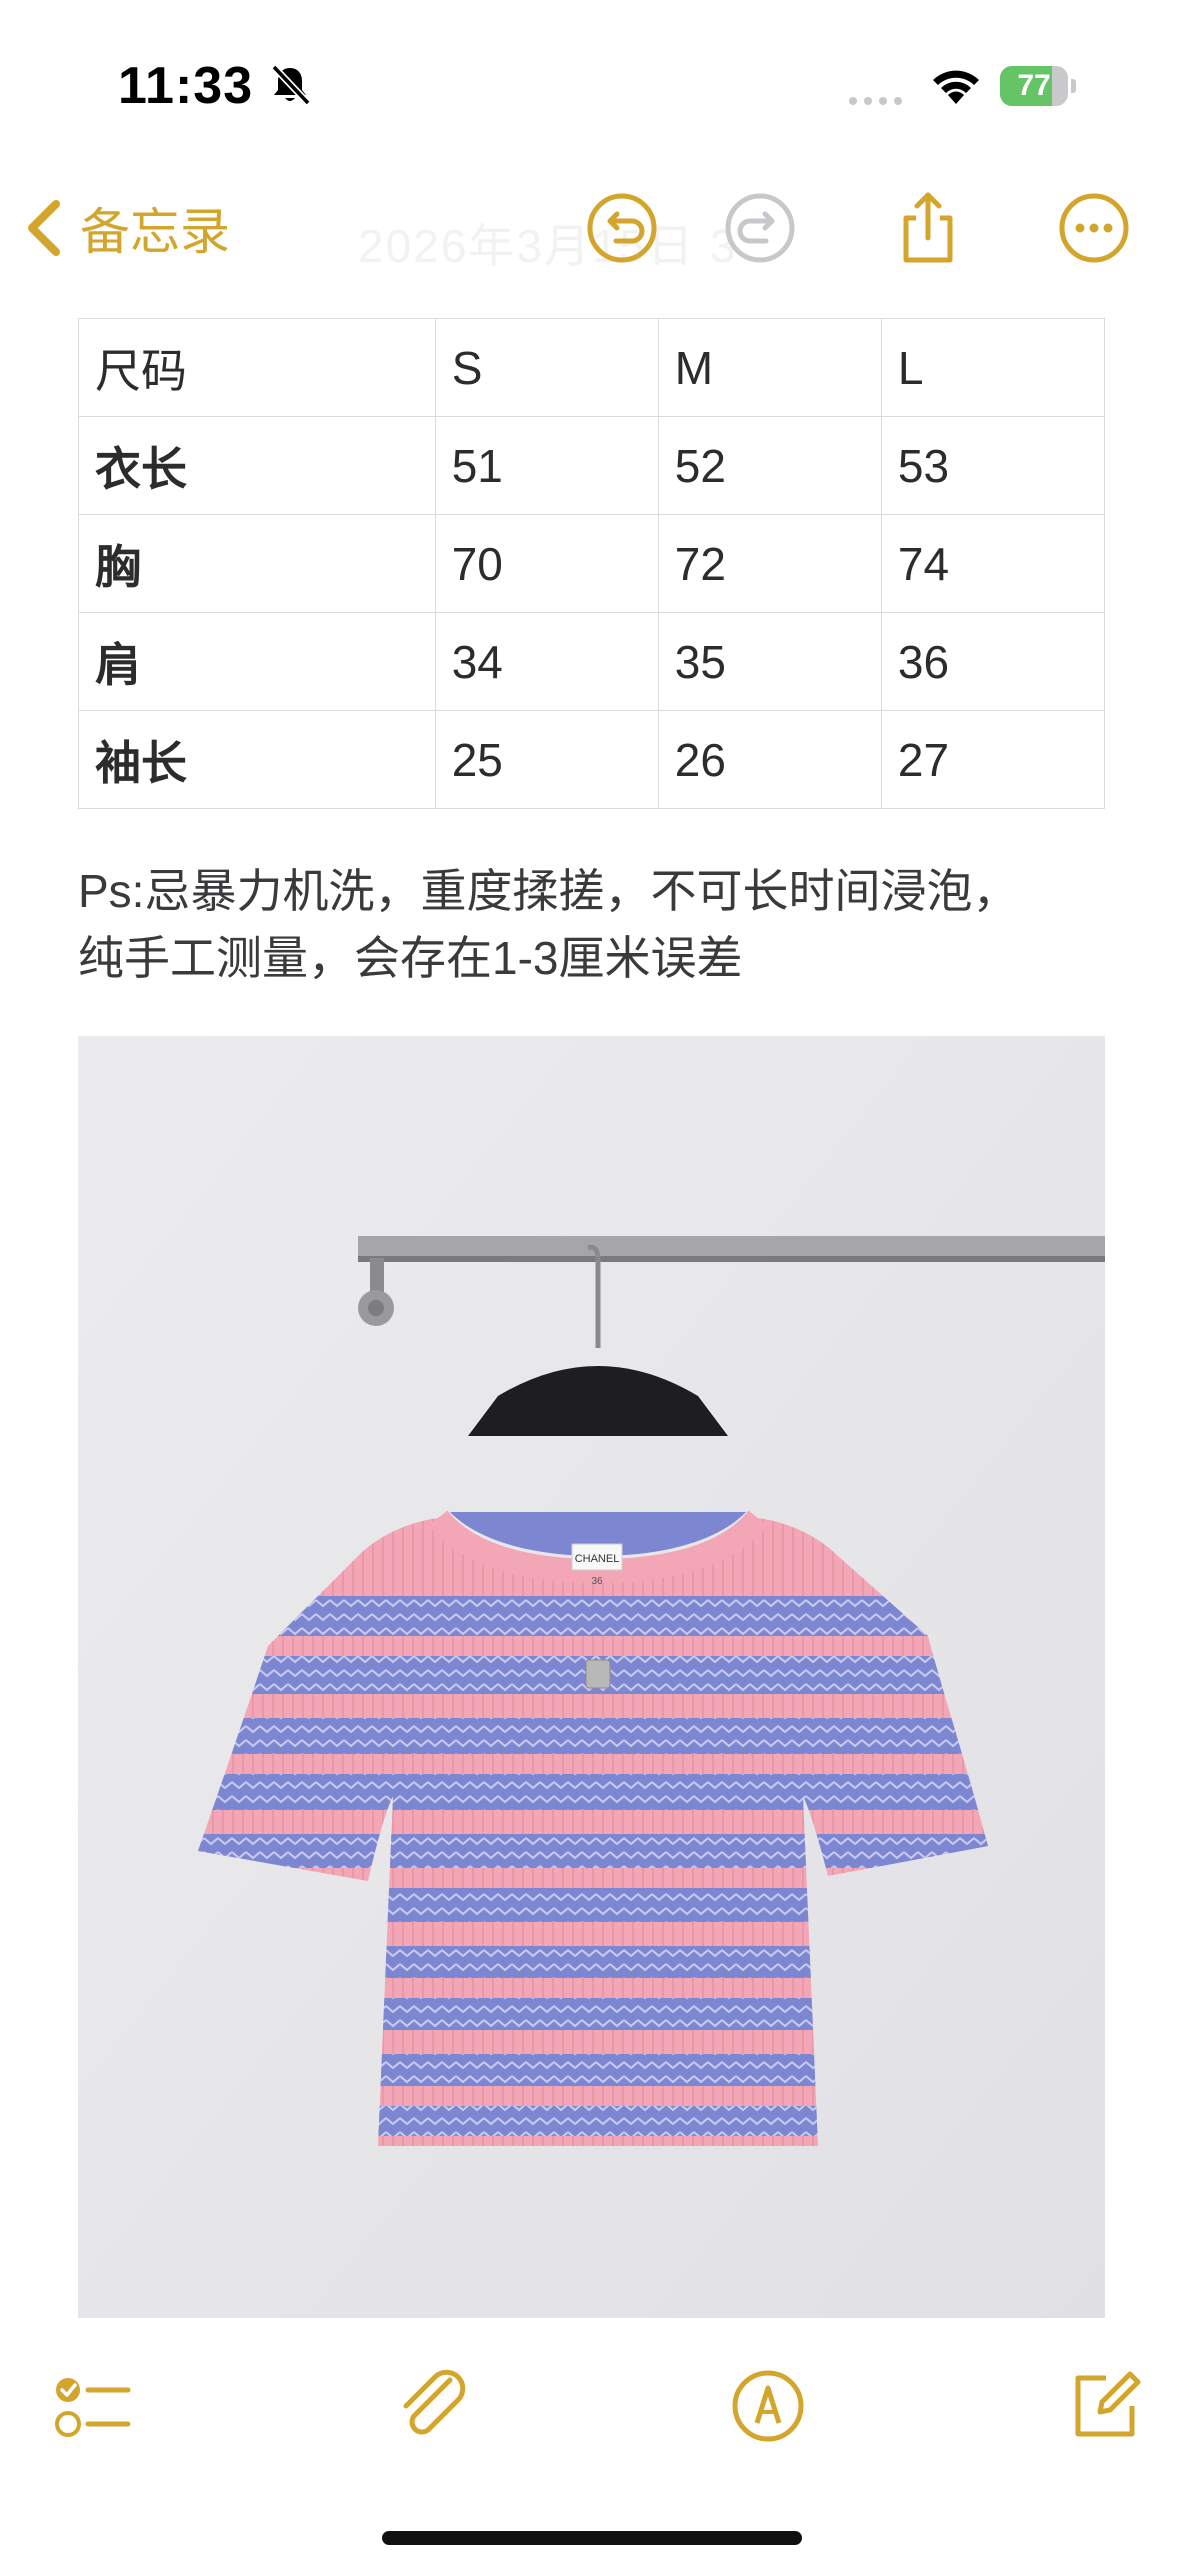 The image size is (1179, 2556). I want to click on status-time: 11:33, so click(186, 86).